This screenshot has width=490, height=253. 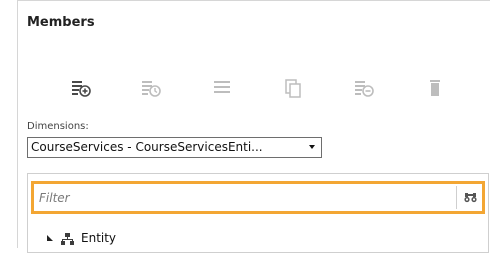 What do you see at coordinates (247, 197) in the screenshot?
I see `filter-input` at bounding box center [247, 197].